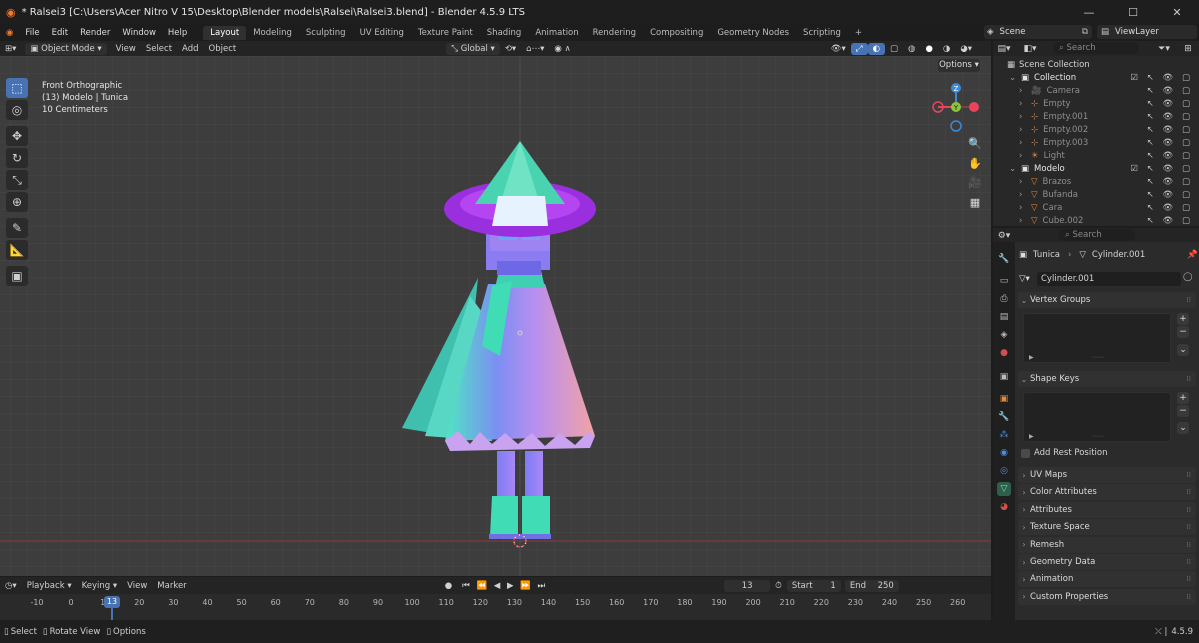 Image resolution: width=1199 pixels, height=643 pixels. Describe the element at coordinates (535, 49) in the screenshot. I see `snap-icon: ⌂⋯▾` at that location.